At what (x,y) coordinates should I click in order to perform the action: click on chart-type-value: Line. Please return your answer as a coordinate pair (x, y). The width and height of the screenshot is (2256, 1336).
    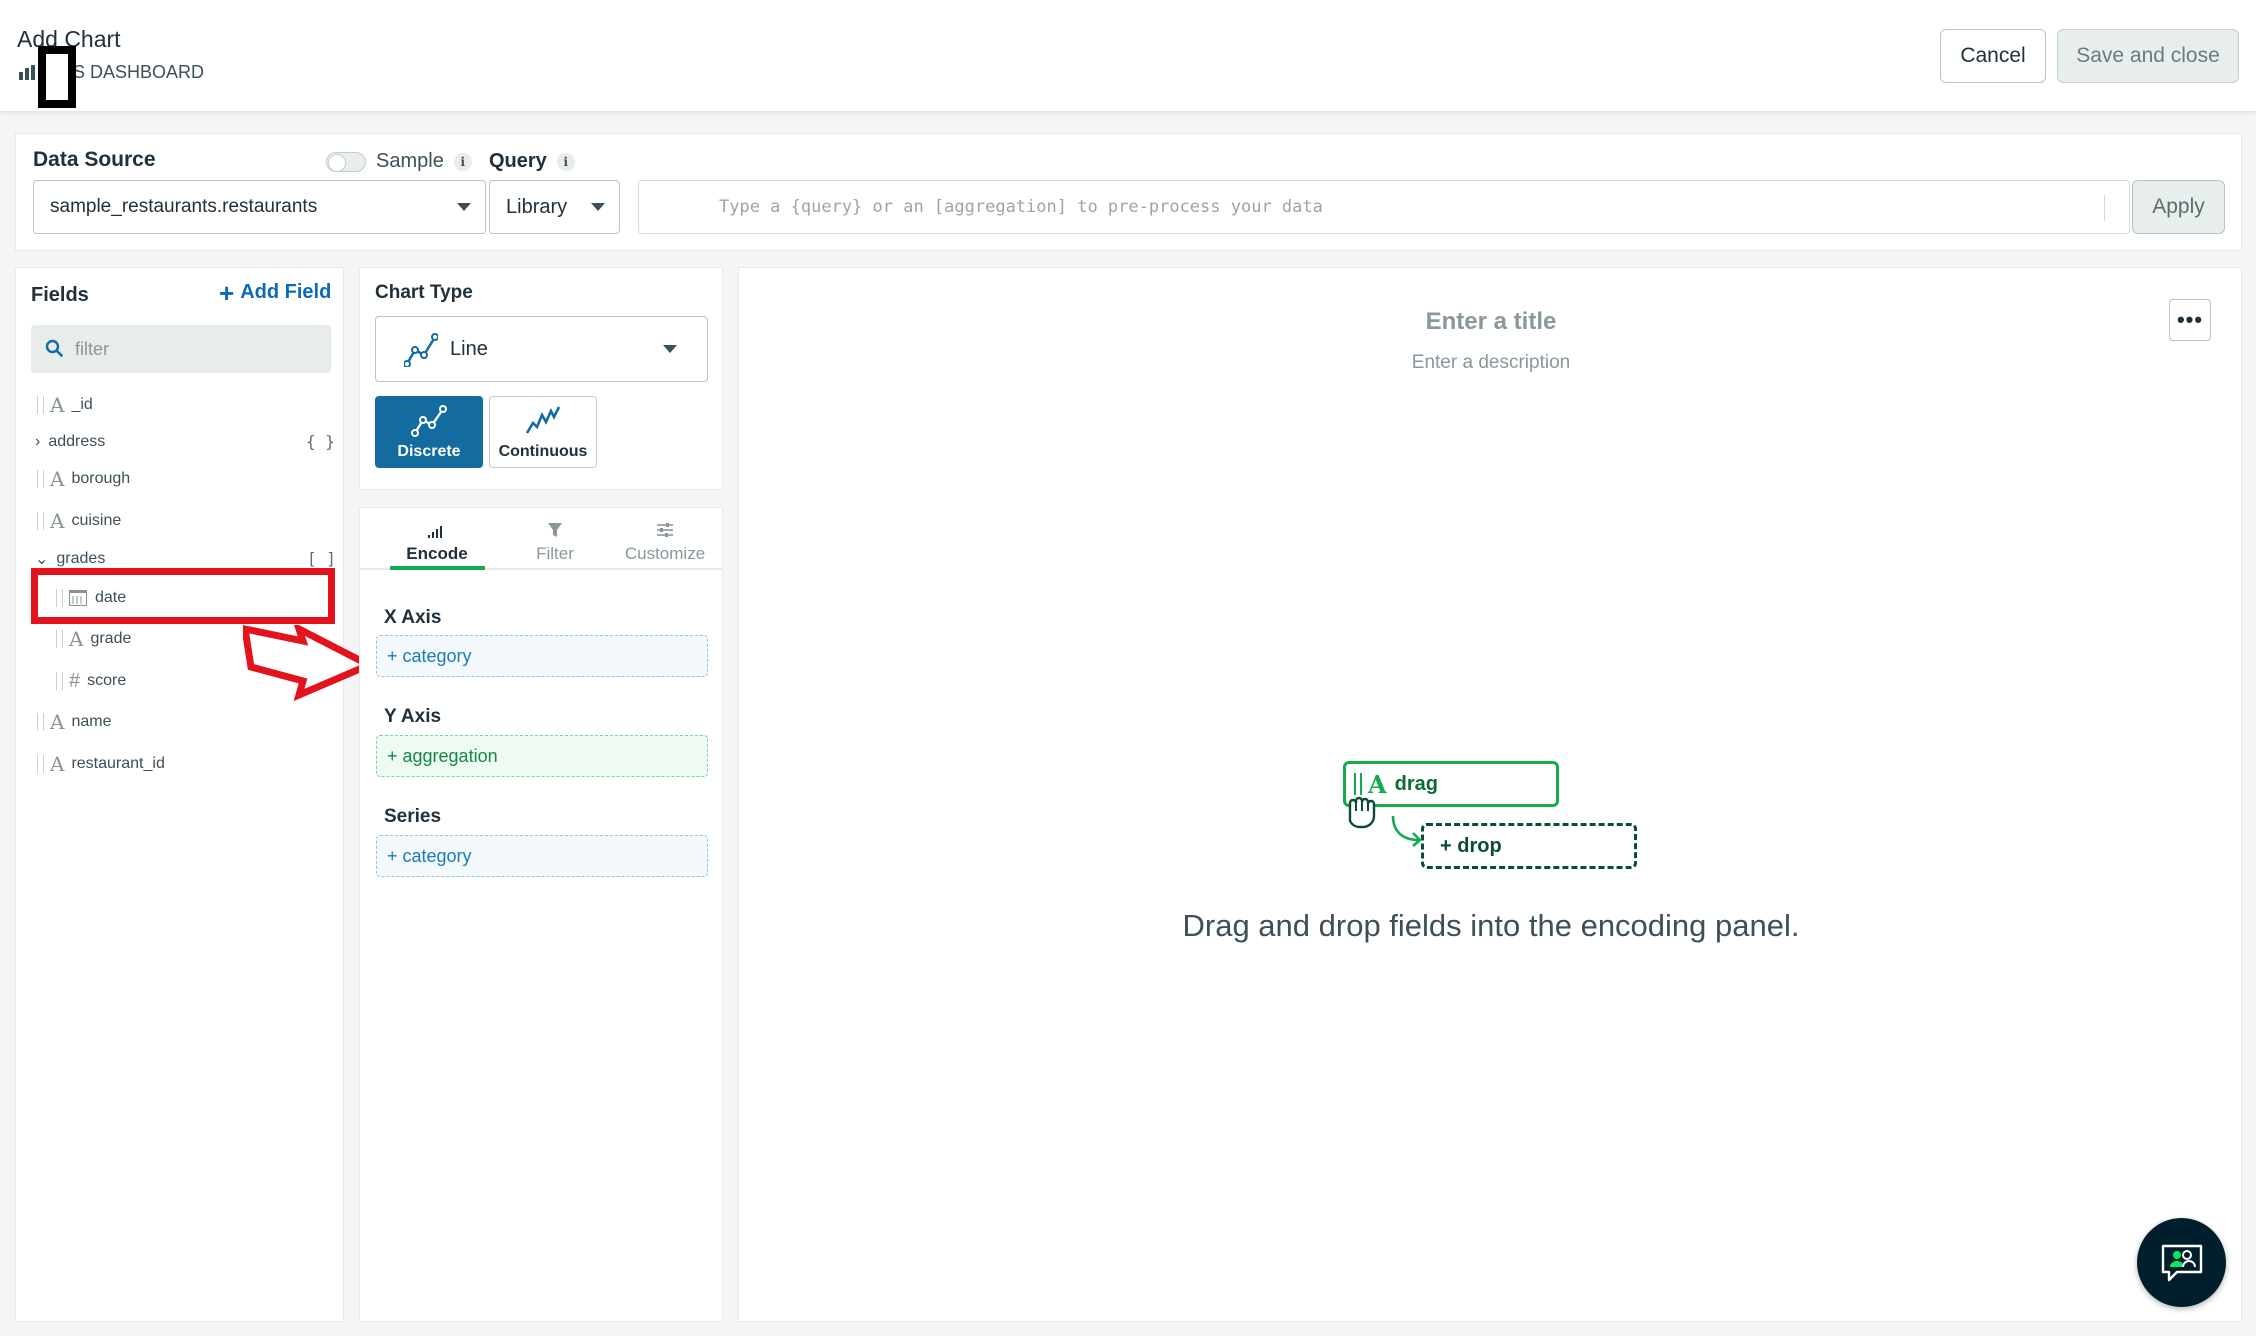
    Looking at the image, I should click on (469, 348).